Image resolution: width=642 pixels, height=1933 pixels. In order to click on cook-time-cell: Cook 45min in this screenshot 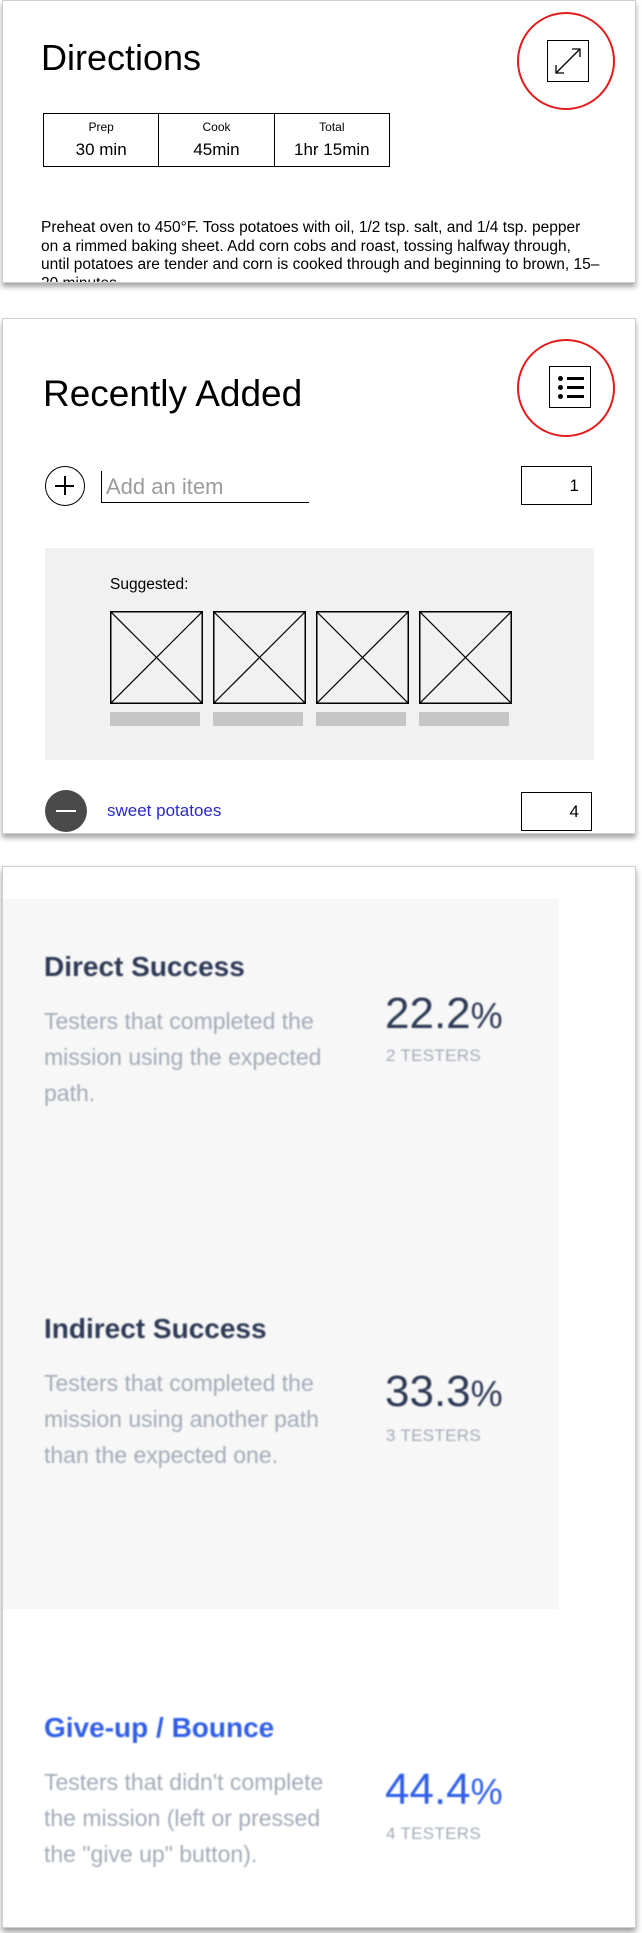, I will do `click(217, 140)`.